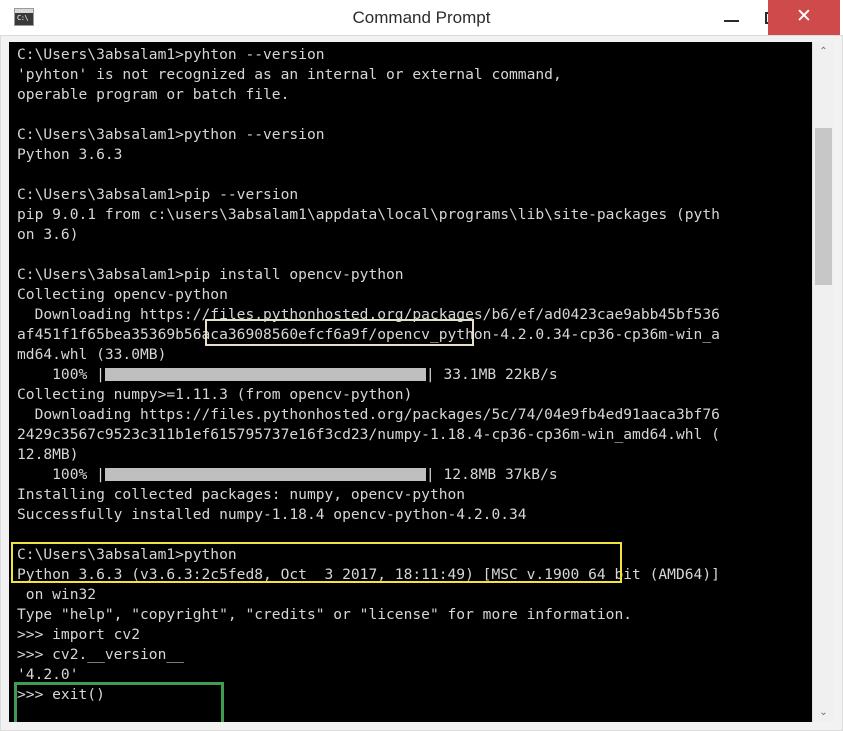 The width and height of the screenshot is (843, 731). Describe the element at coordinates (823, 51) in the screenshot. I see `scroll-up-icon: ⌃` at that location.